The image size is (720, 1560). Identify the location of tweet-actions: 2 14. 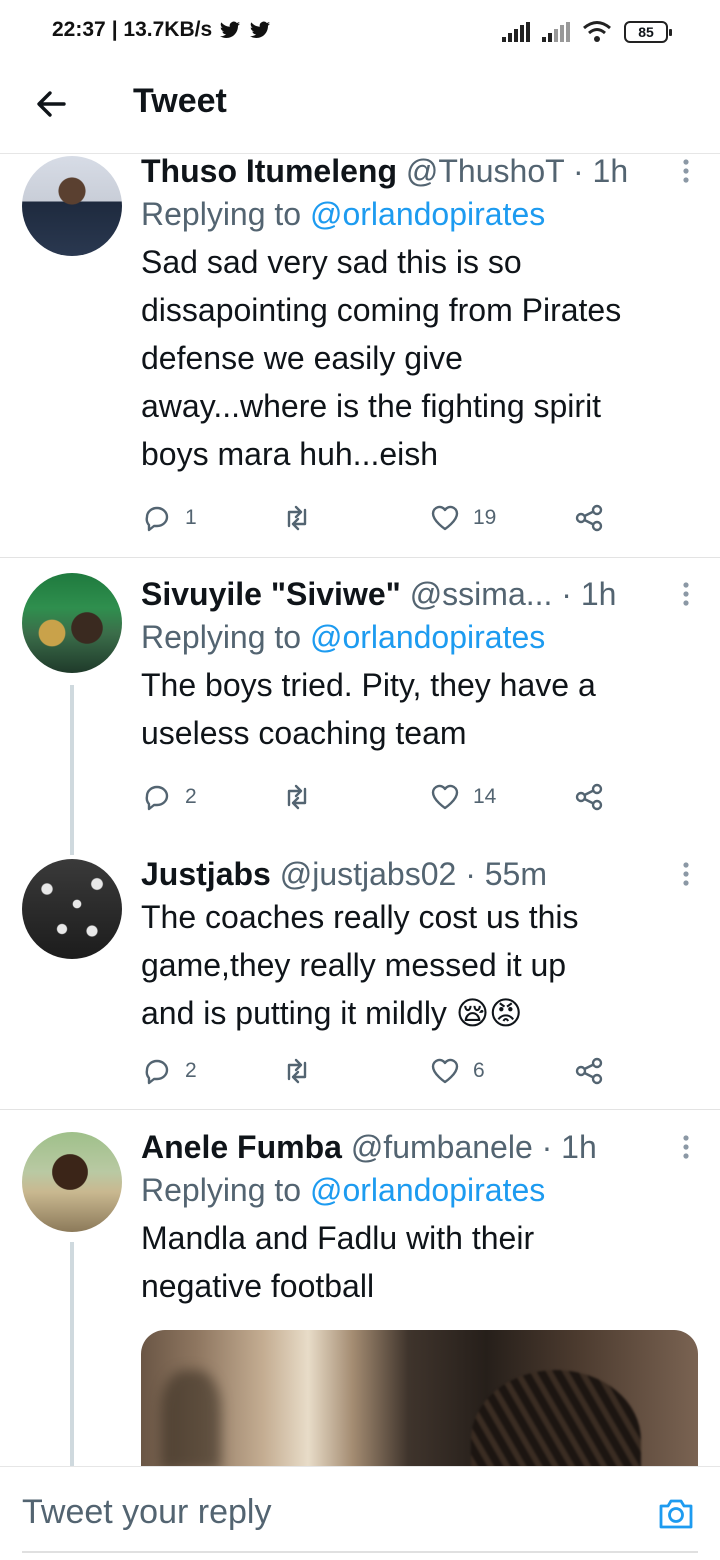
(376, 801).